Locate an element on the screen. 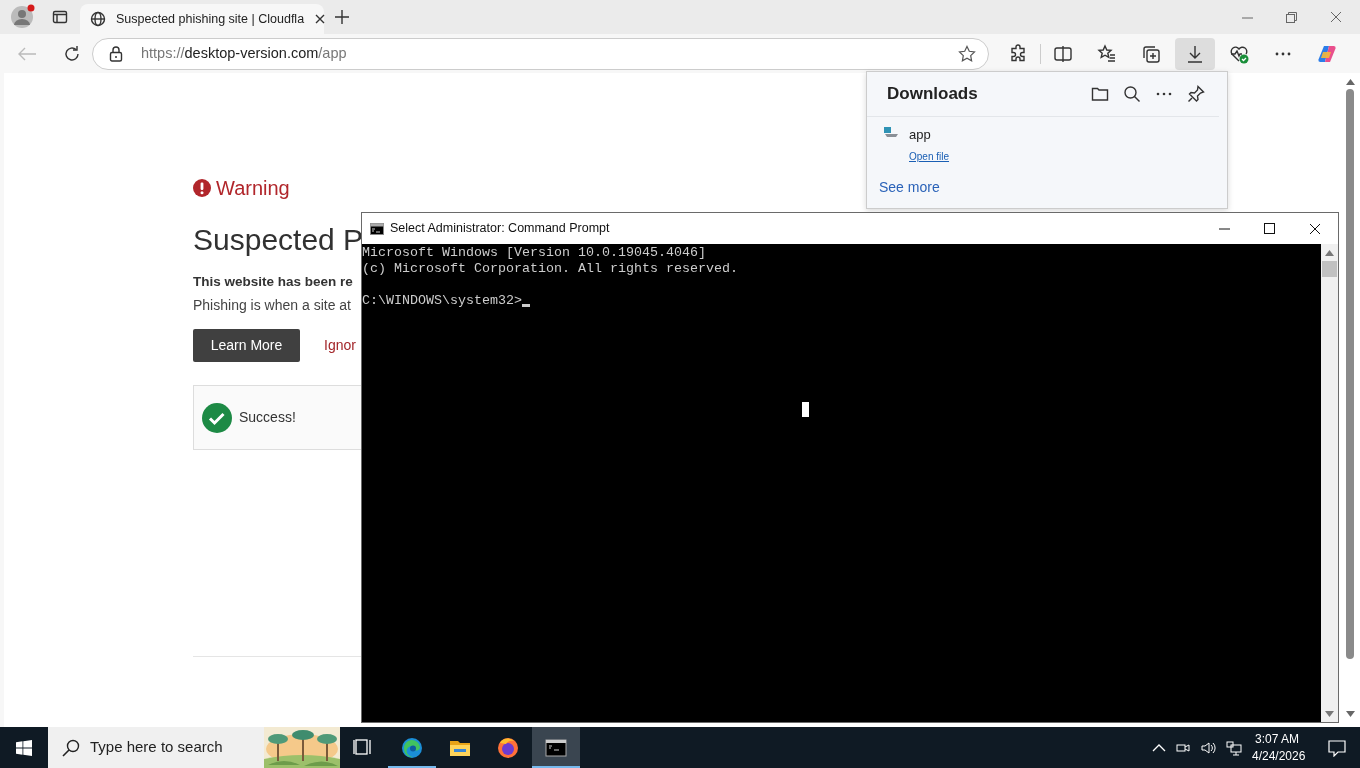 This screenshot has width=1360, height=768. health-check-icon is located at coordinates (1239, 53).